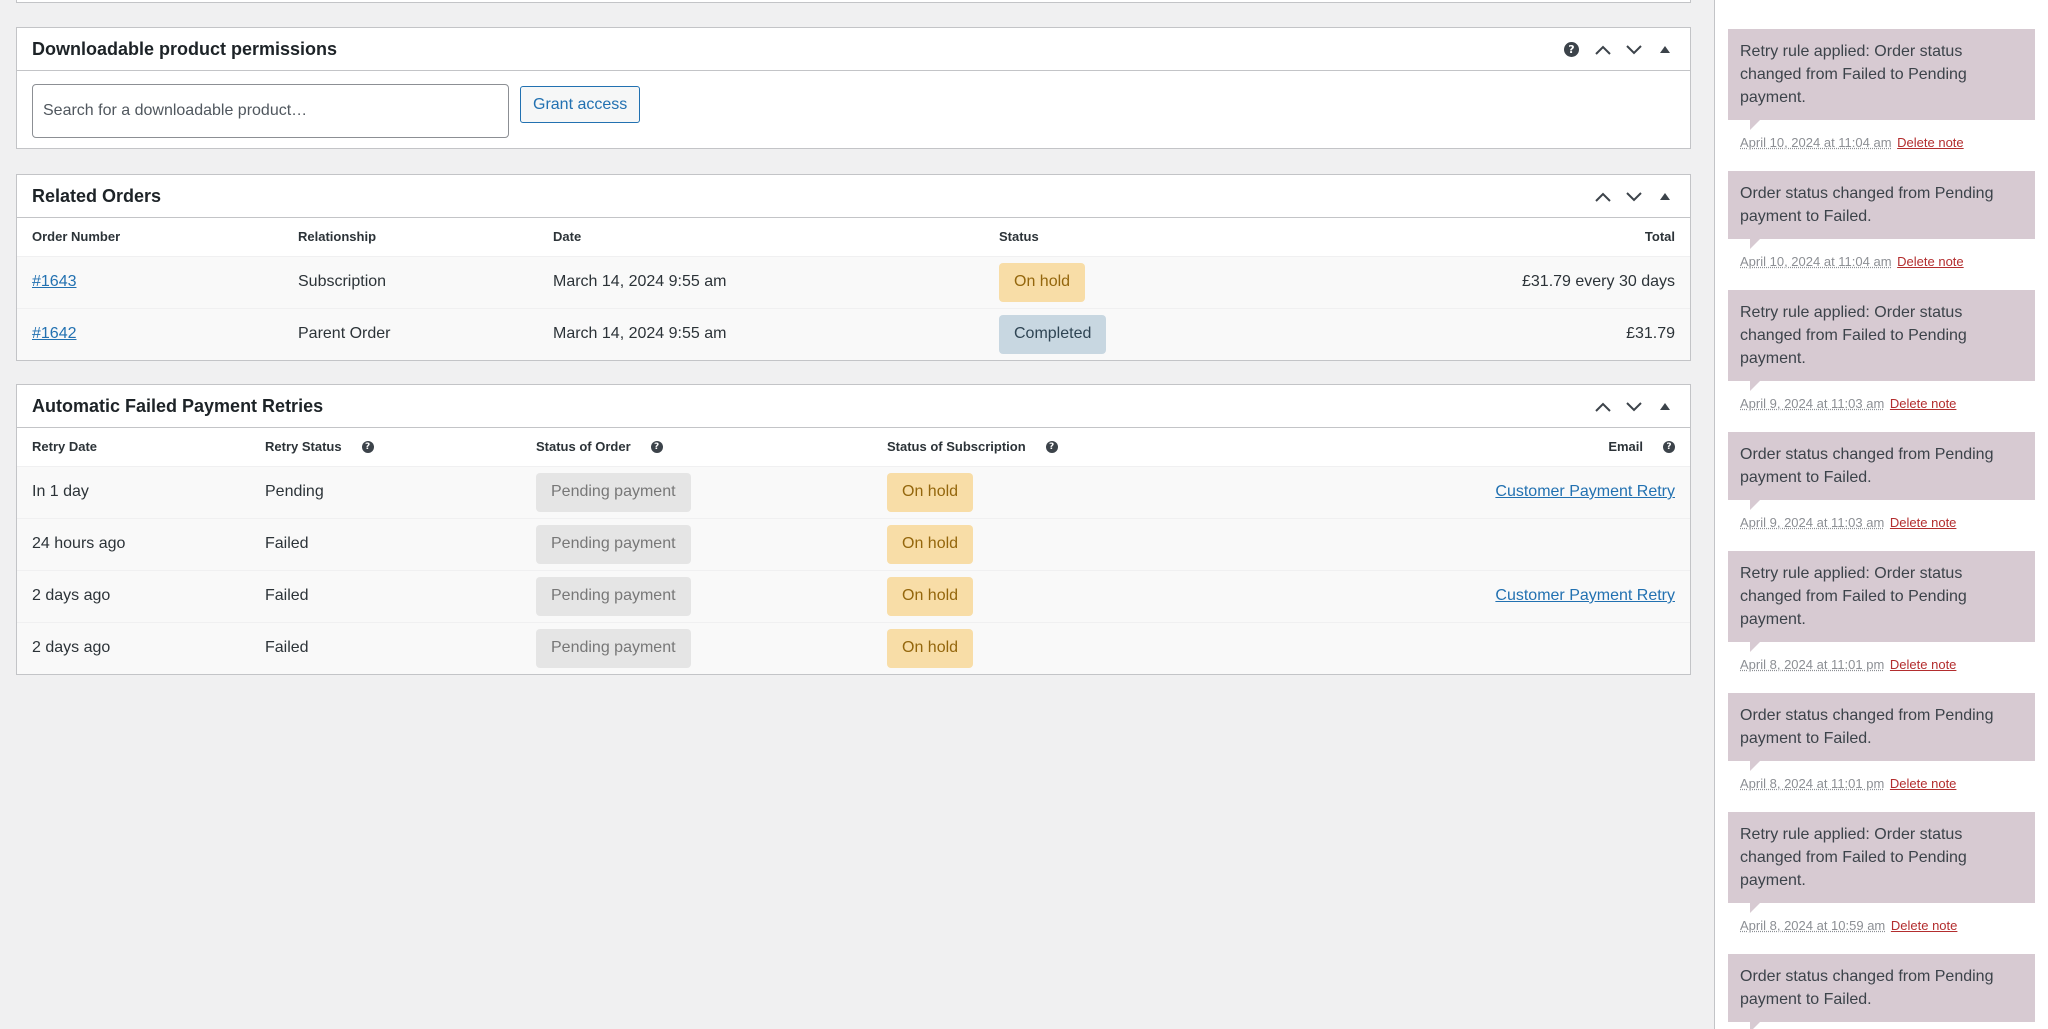  I want to click on total-cell: £31.79 every 30 days, so click(1598, 281).